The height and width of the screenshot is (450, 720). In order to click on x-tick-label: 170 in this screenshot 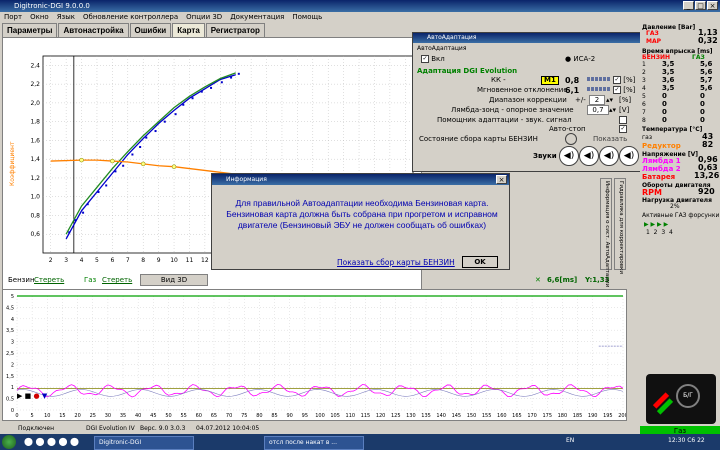, I will do `click(532, 416)`.